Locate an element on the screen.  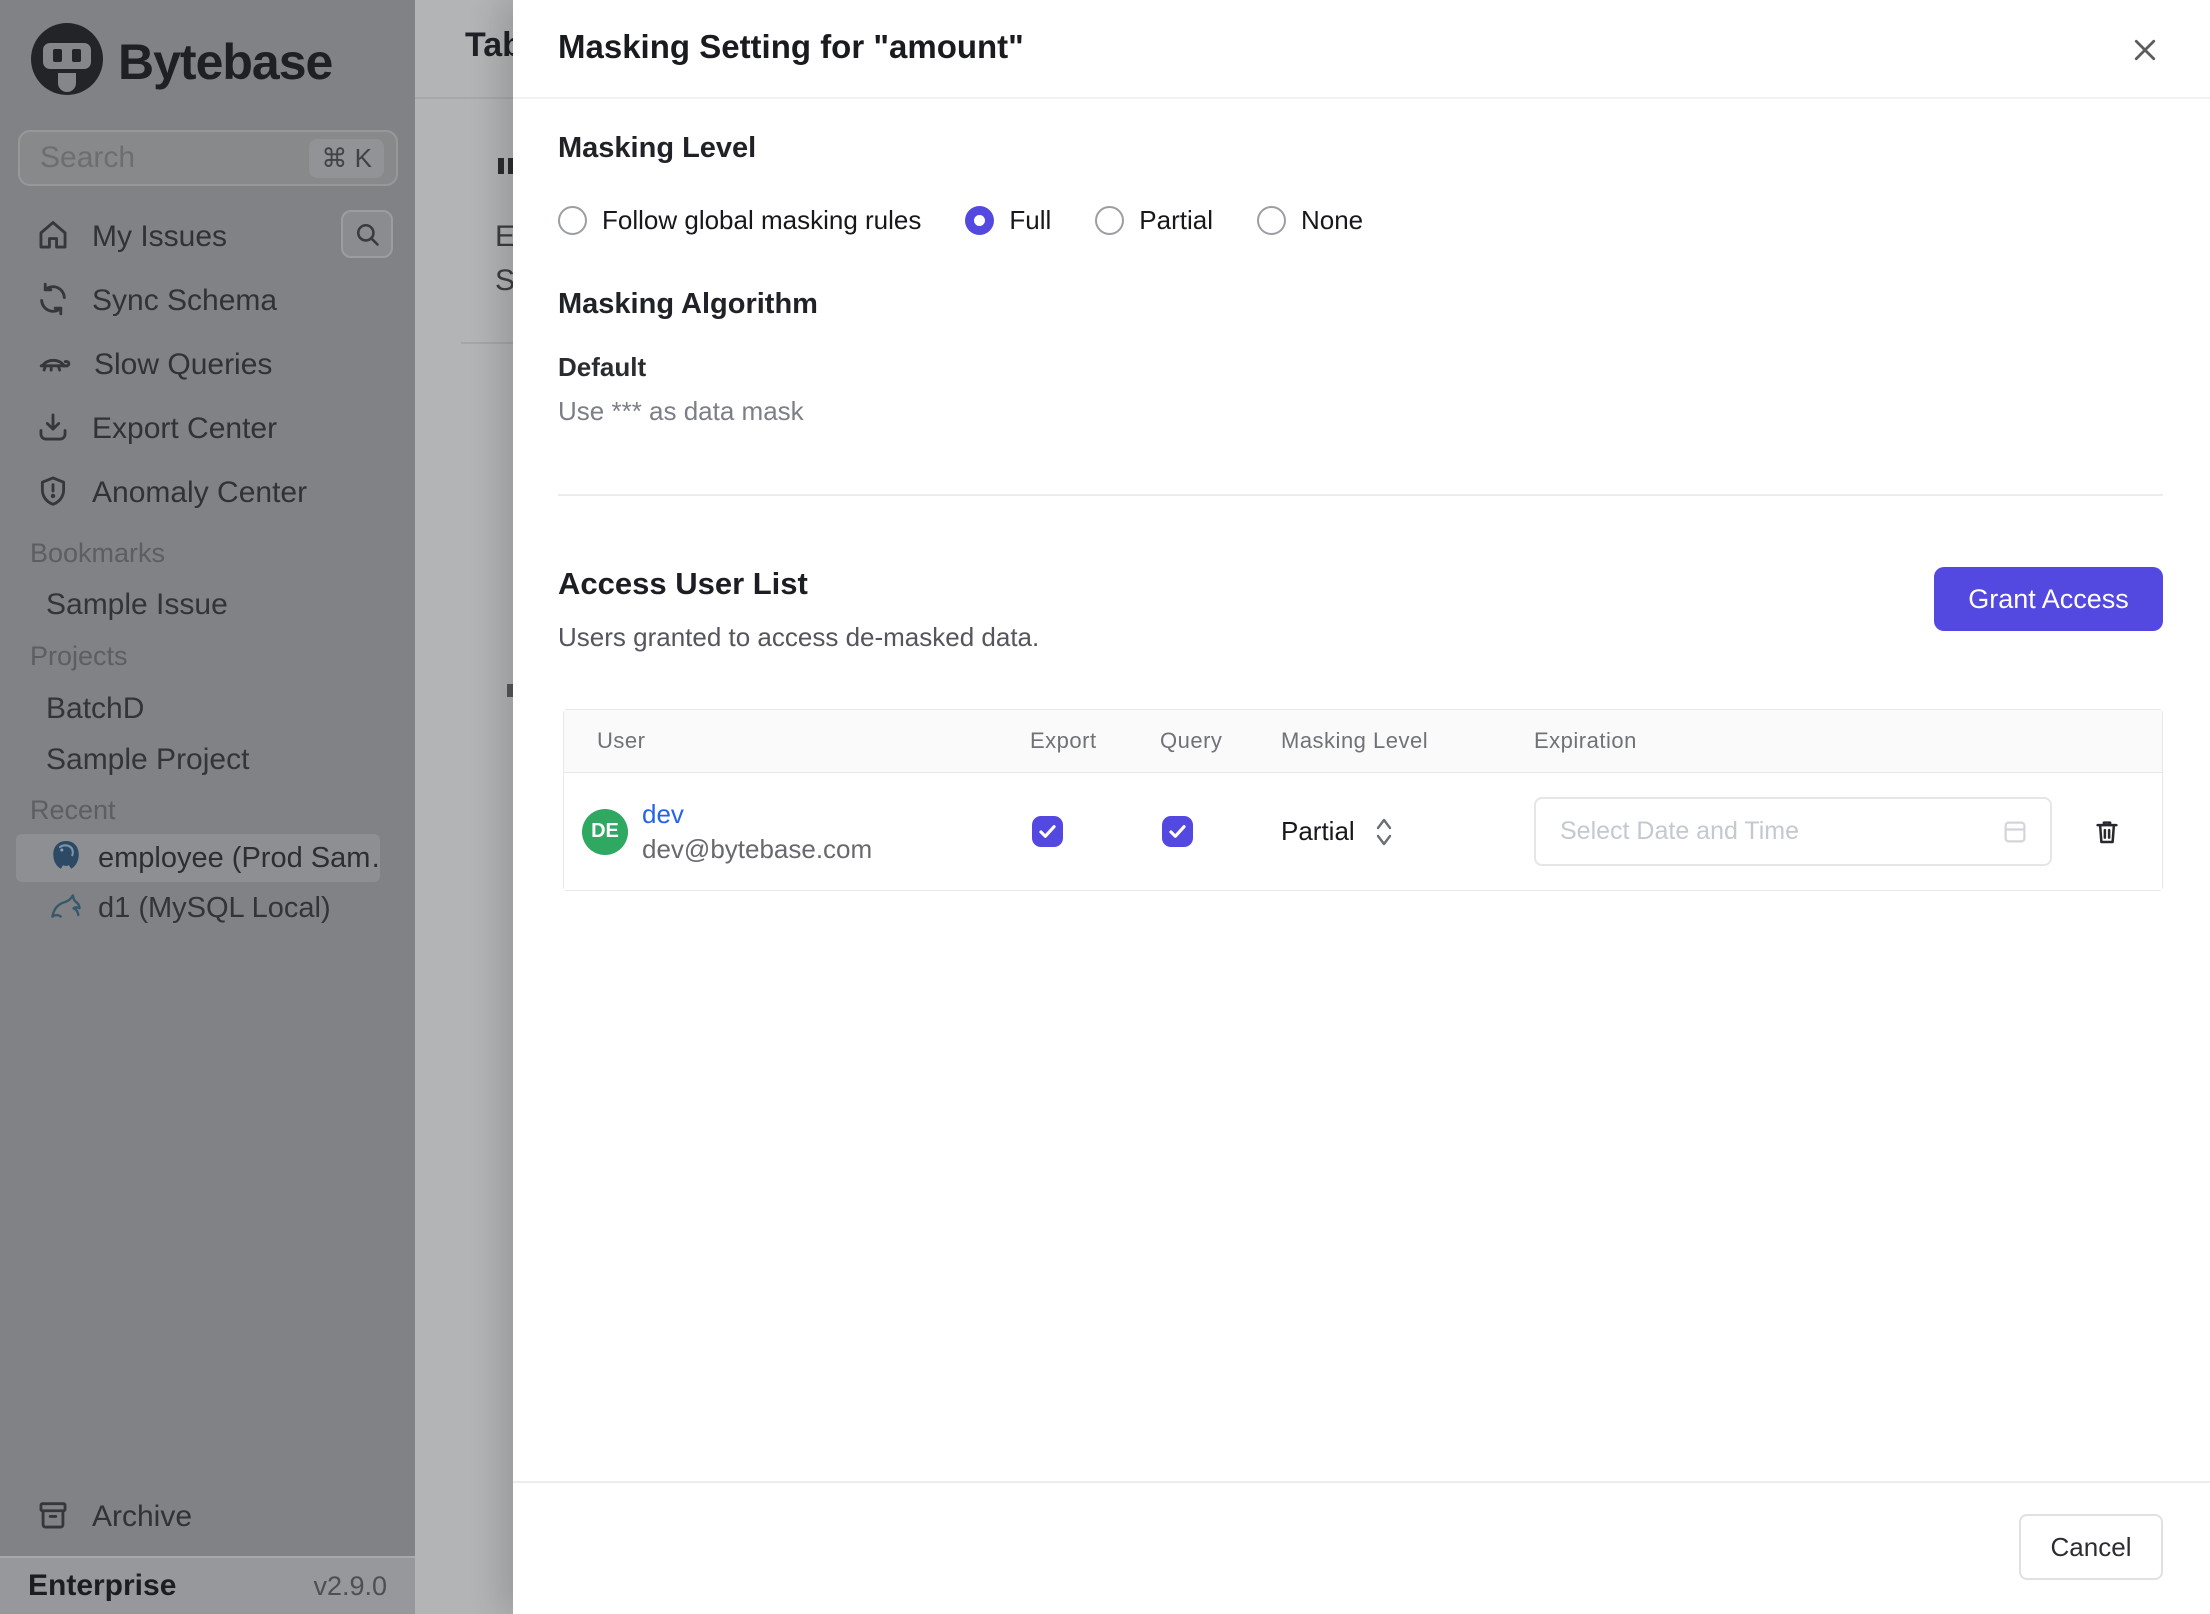
turtle-icon is located at coordinates (54, 365).